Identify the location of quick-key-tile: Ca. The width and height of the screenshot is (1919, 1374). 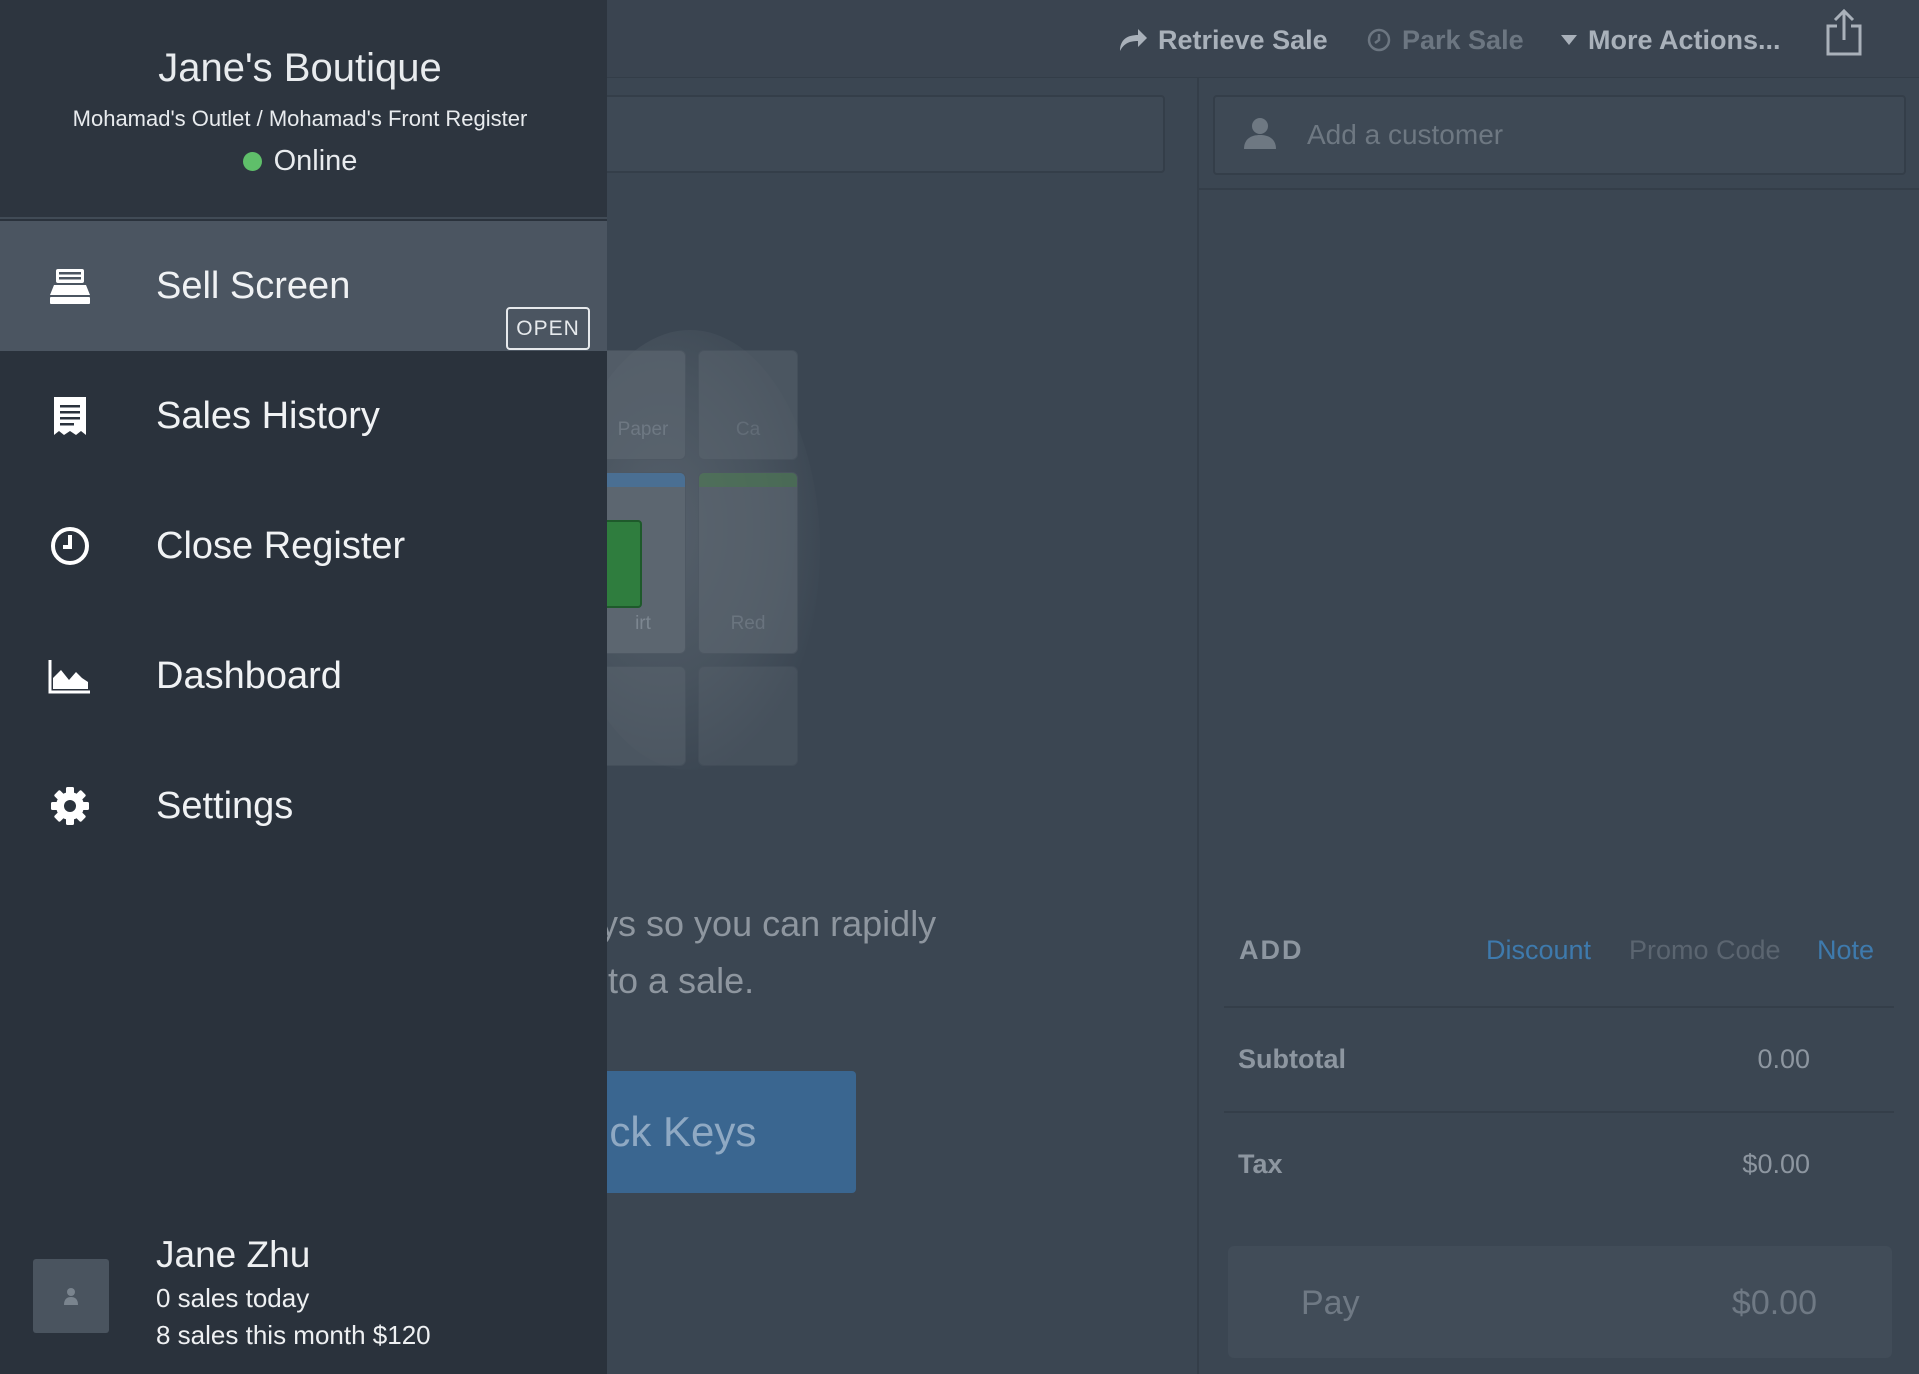
(748, 405).